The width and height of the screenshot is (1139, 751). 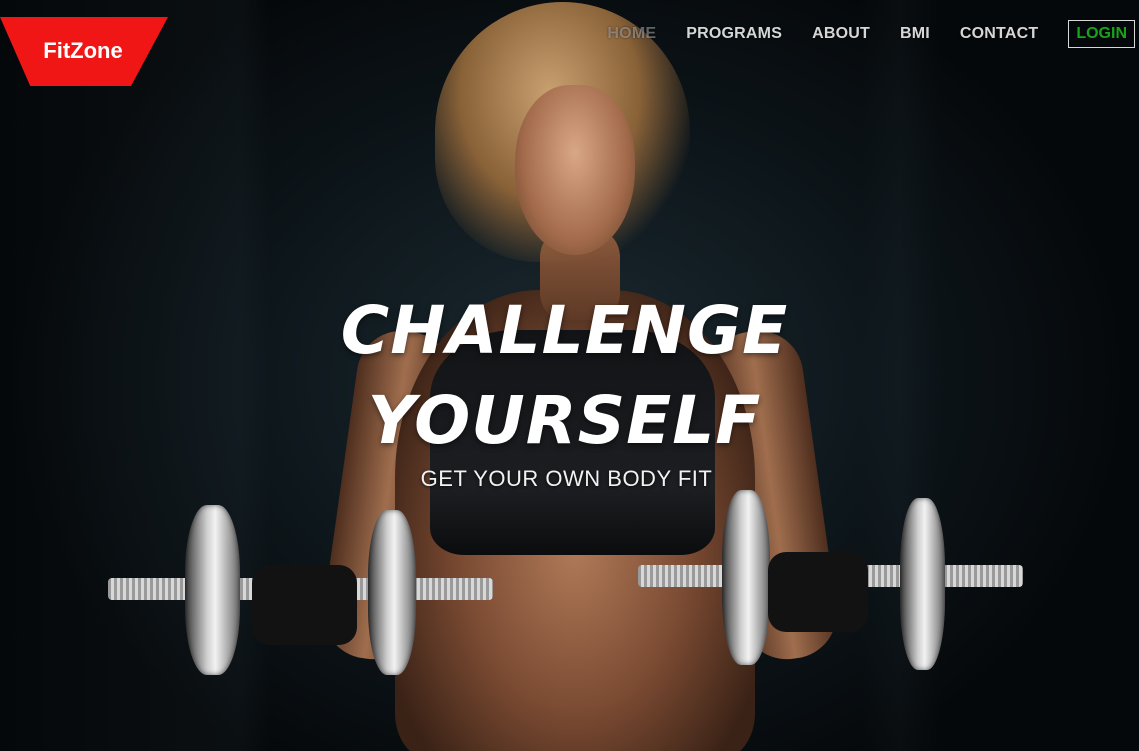 What do you see at coordinates (564, 330) in the screenshot?
I see `hero-headline-line-1: CHALLENGE` at bounding box center [564, 330].